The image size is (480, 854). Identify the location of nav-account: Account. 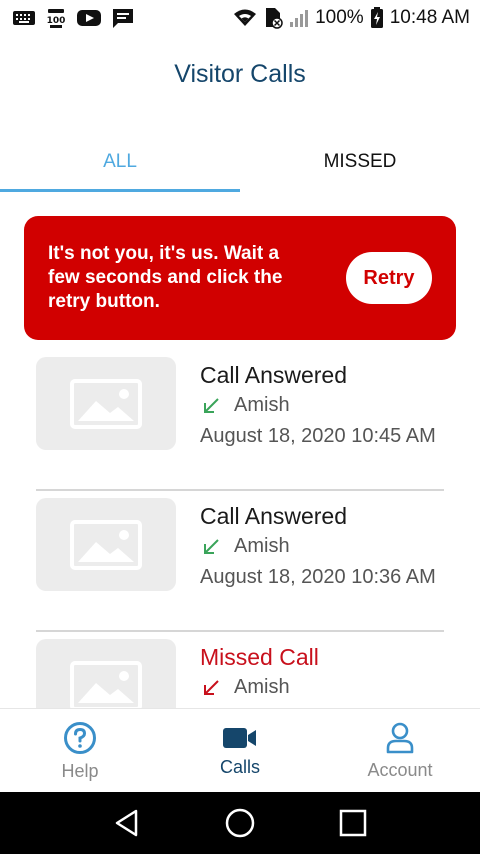
(400, 751).